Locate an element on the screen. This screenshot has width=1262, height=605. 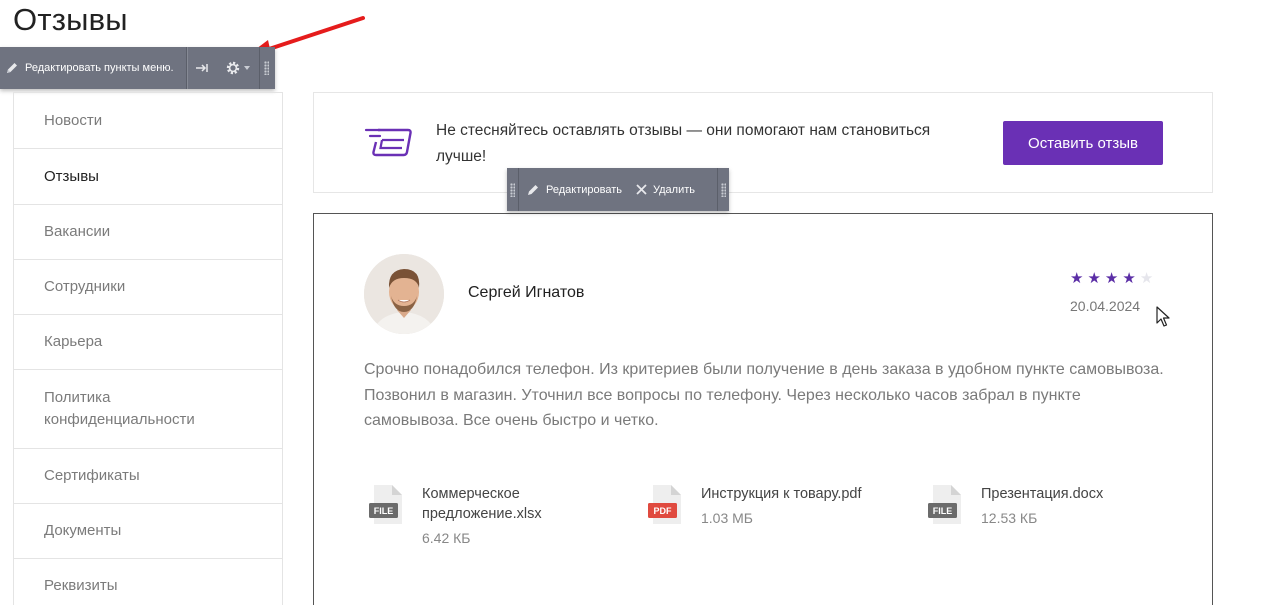
close-icon is located at coordinates (641, 189).